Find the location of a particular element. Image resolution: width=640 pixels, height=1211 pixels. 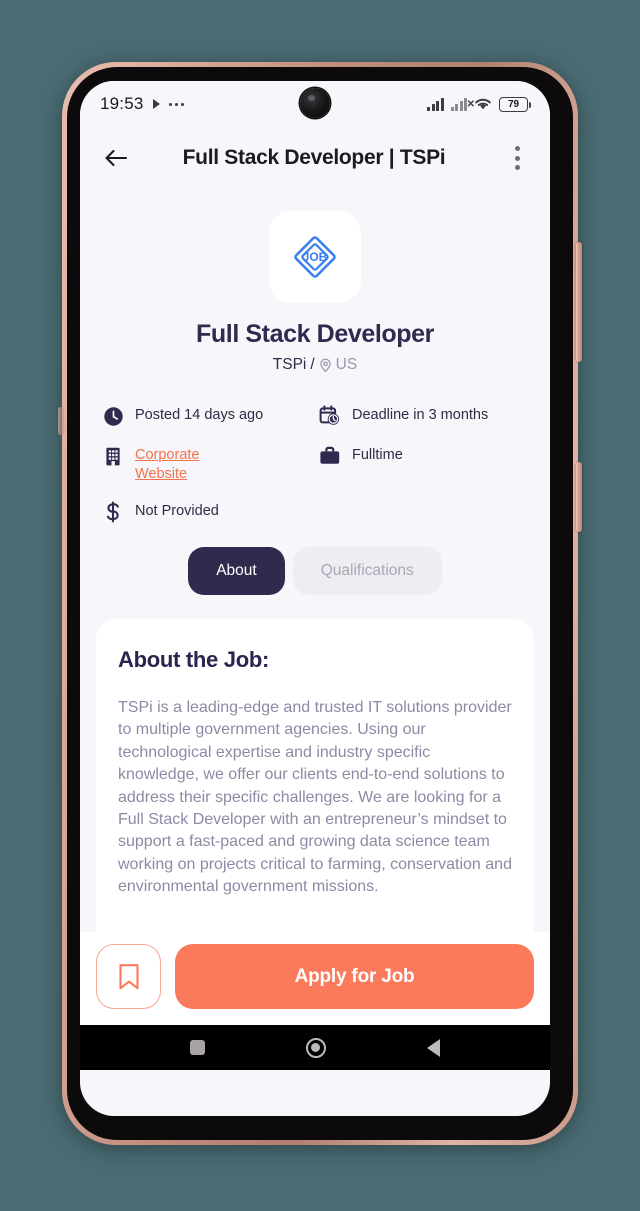

meta-salary: Not Provided is located at coordinates (206, 511).